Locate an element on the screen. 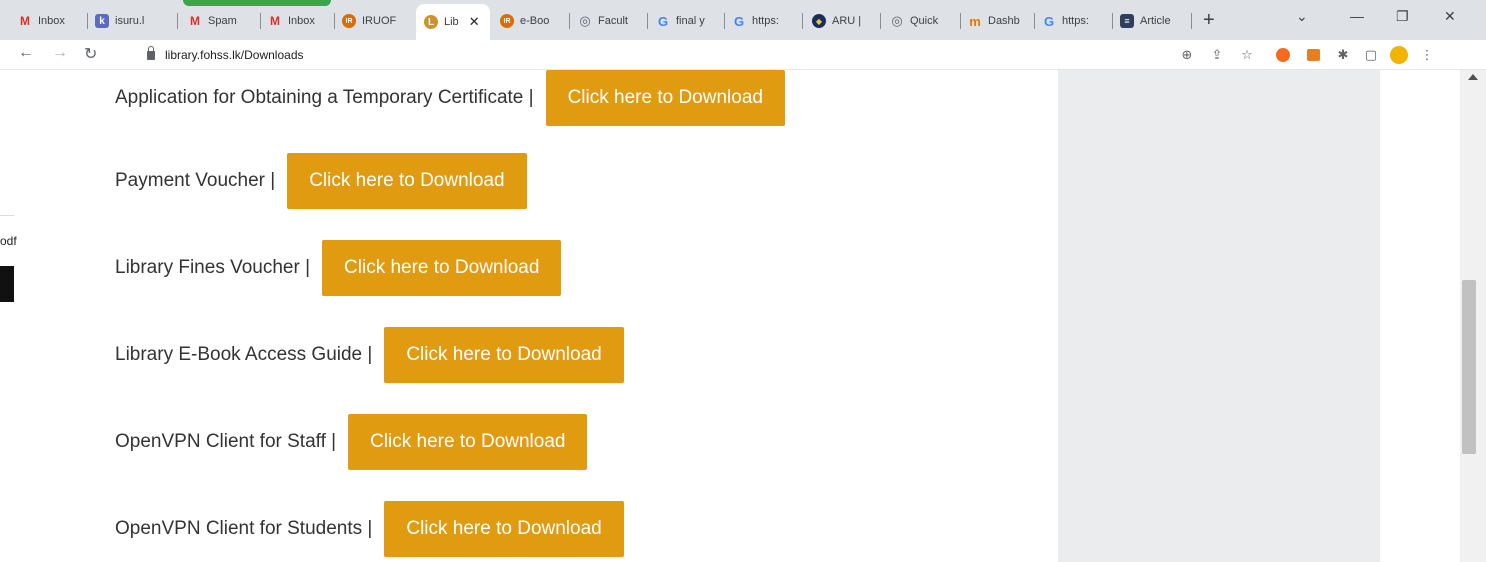 Image resolution: width=1486 pixels, height=562 pixels. tab-isuru: k isuru.l is located at coordinates (131, 21).